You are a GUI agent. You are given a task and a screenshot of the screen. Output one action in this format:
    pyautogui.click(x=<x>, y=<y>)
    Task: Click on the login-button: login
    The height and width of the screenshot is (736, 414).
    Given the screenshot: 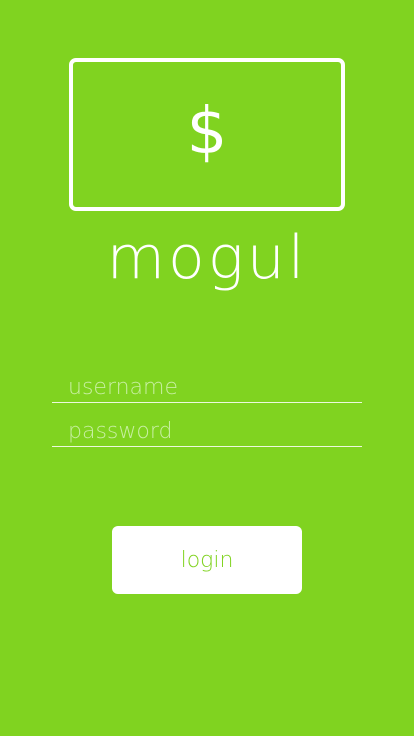 What is the action you would take?
    pyautogui.click(x=207, y=560)
    